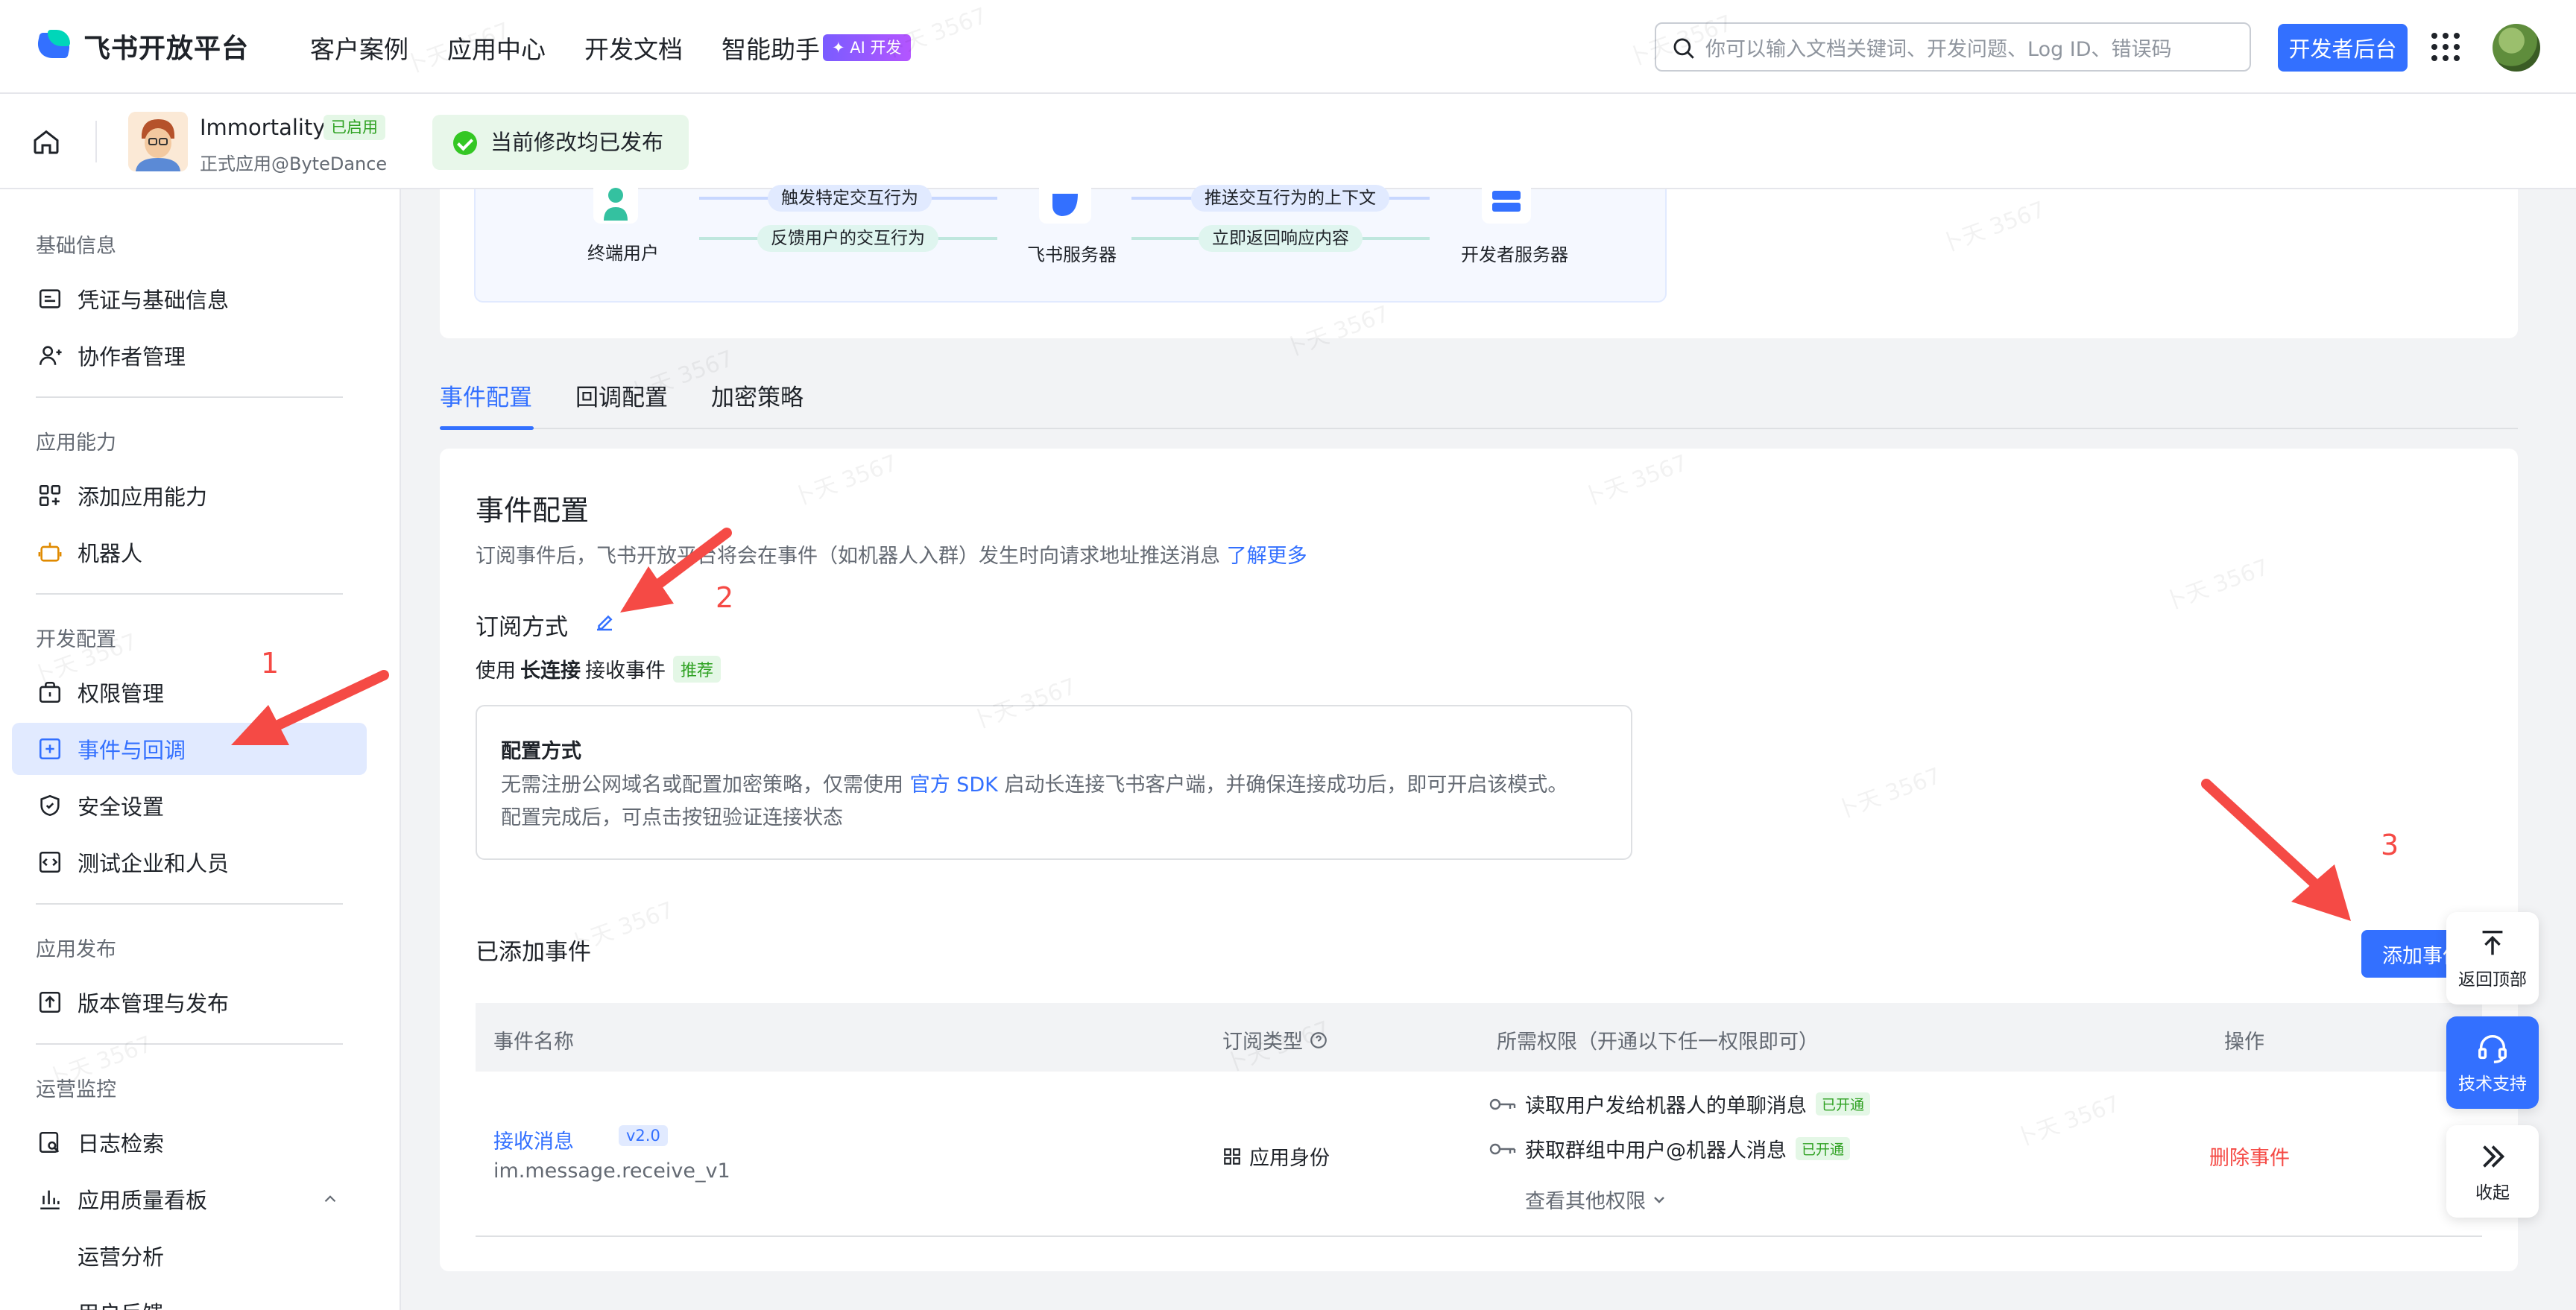  I want to click on robot-icon, so click(50, 552).